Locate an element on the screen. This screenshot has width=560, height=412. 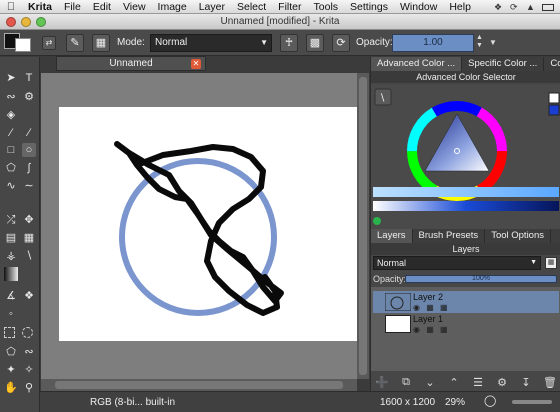
fill-tool-icon: ⚶ is located at coordinates (11, 256).